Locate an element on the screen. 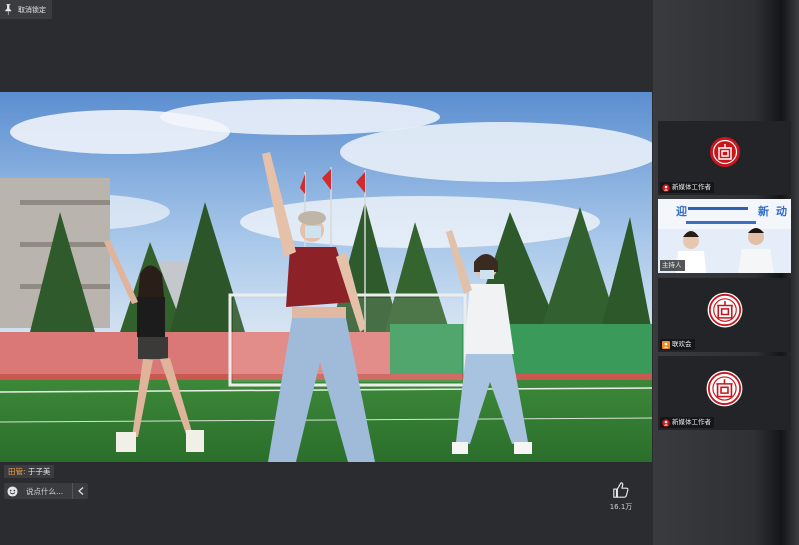  unpin-button: 取消锁定 is located at coordinates (26, 9).